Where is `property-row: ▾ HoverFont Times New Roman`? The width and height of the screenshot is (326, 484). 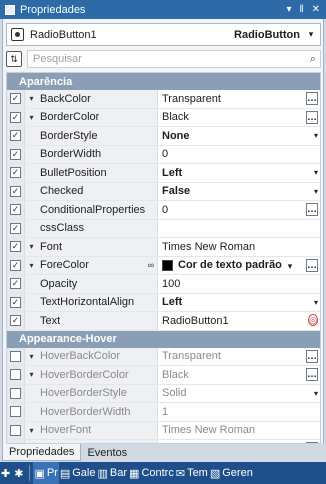 property-row: ▾ HoverFont Times New Roman is located at coordinates (163, 430).